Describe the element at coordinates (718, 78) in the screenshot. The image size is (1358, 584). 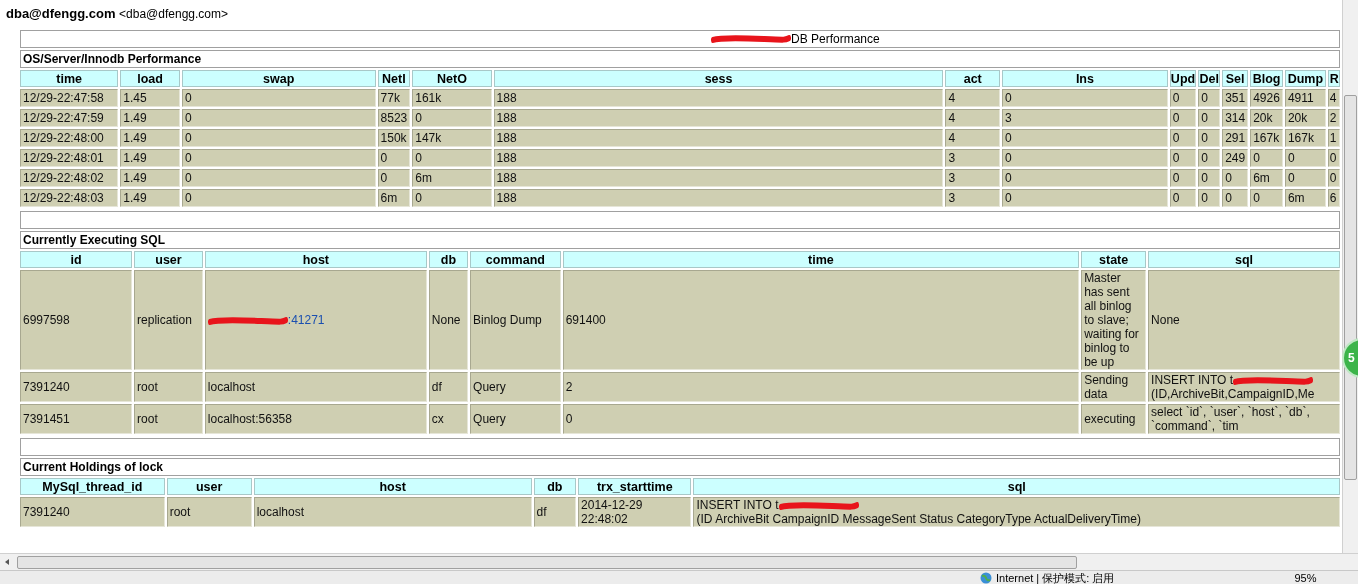
I see `column-header: sess` at that location.